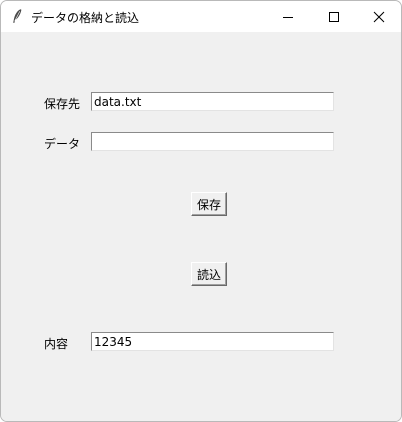 The width and height of the screenshot is (402, 422). I want to click on minimize-icon, so click(288, 17).